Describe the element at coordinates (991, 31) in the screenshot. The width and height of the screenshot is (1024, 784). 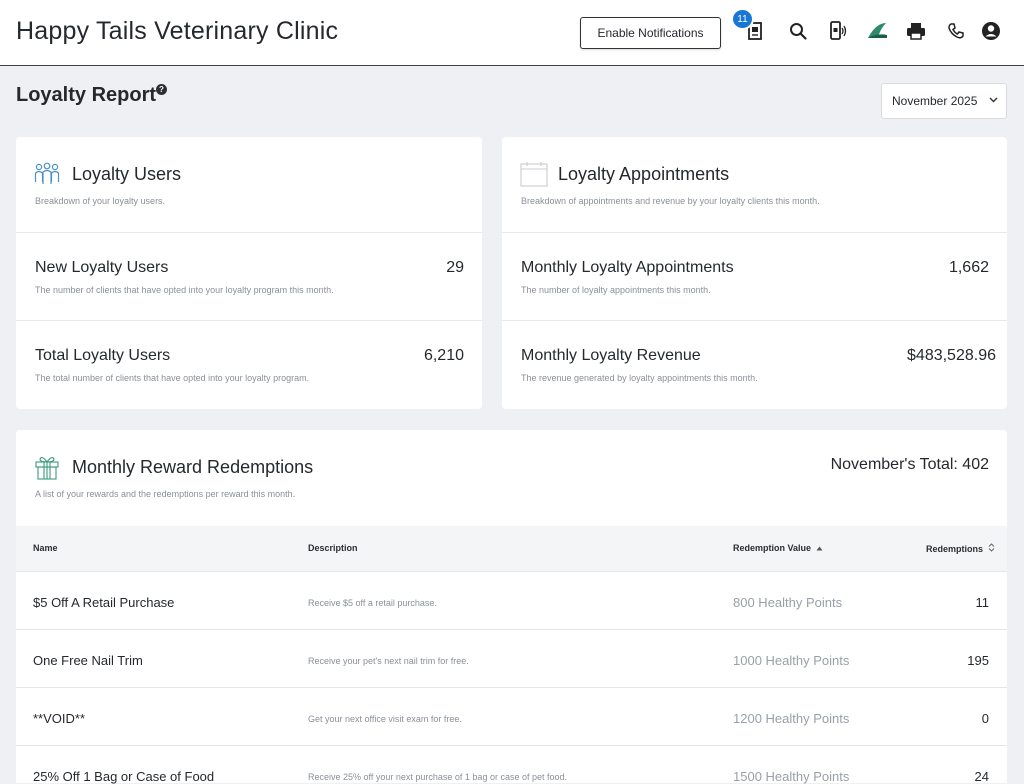
I see `account-icon` at that location.